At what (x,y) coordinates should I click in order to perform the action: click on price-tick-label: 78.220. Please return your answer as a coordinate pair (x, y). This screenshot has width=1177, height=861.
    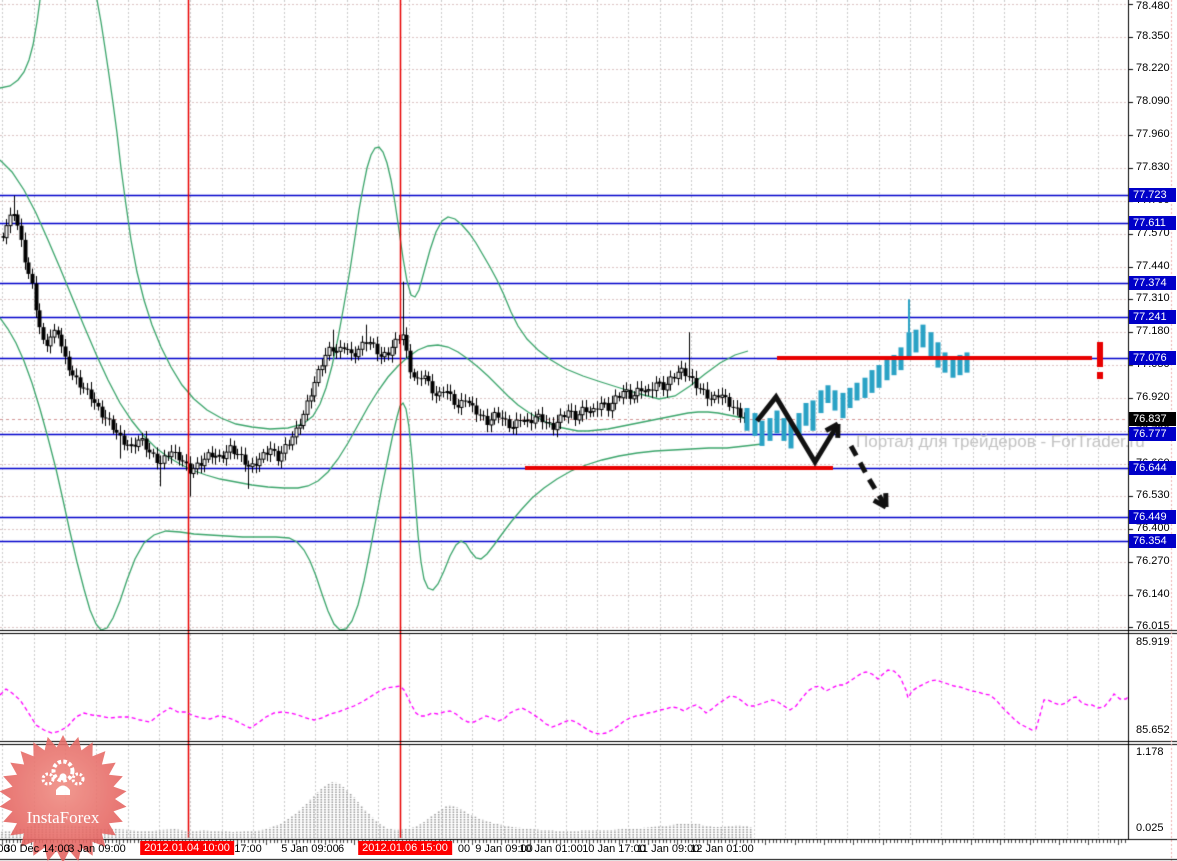
    Looking at the image, I should click on (1153, 68).